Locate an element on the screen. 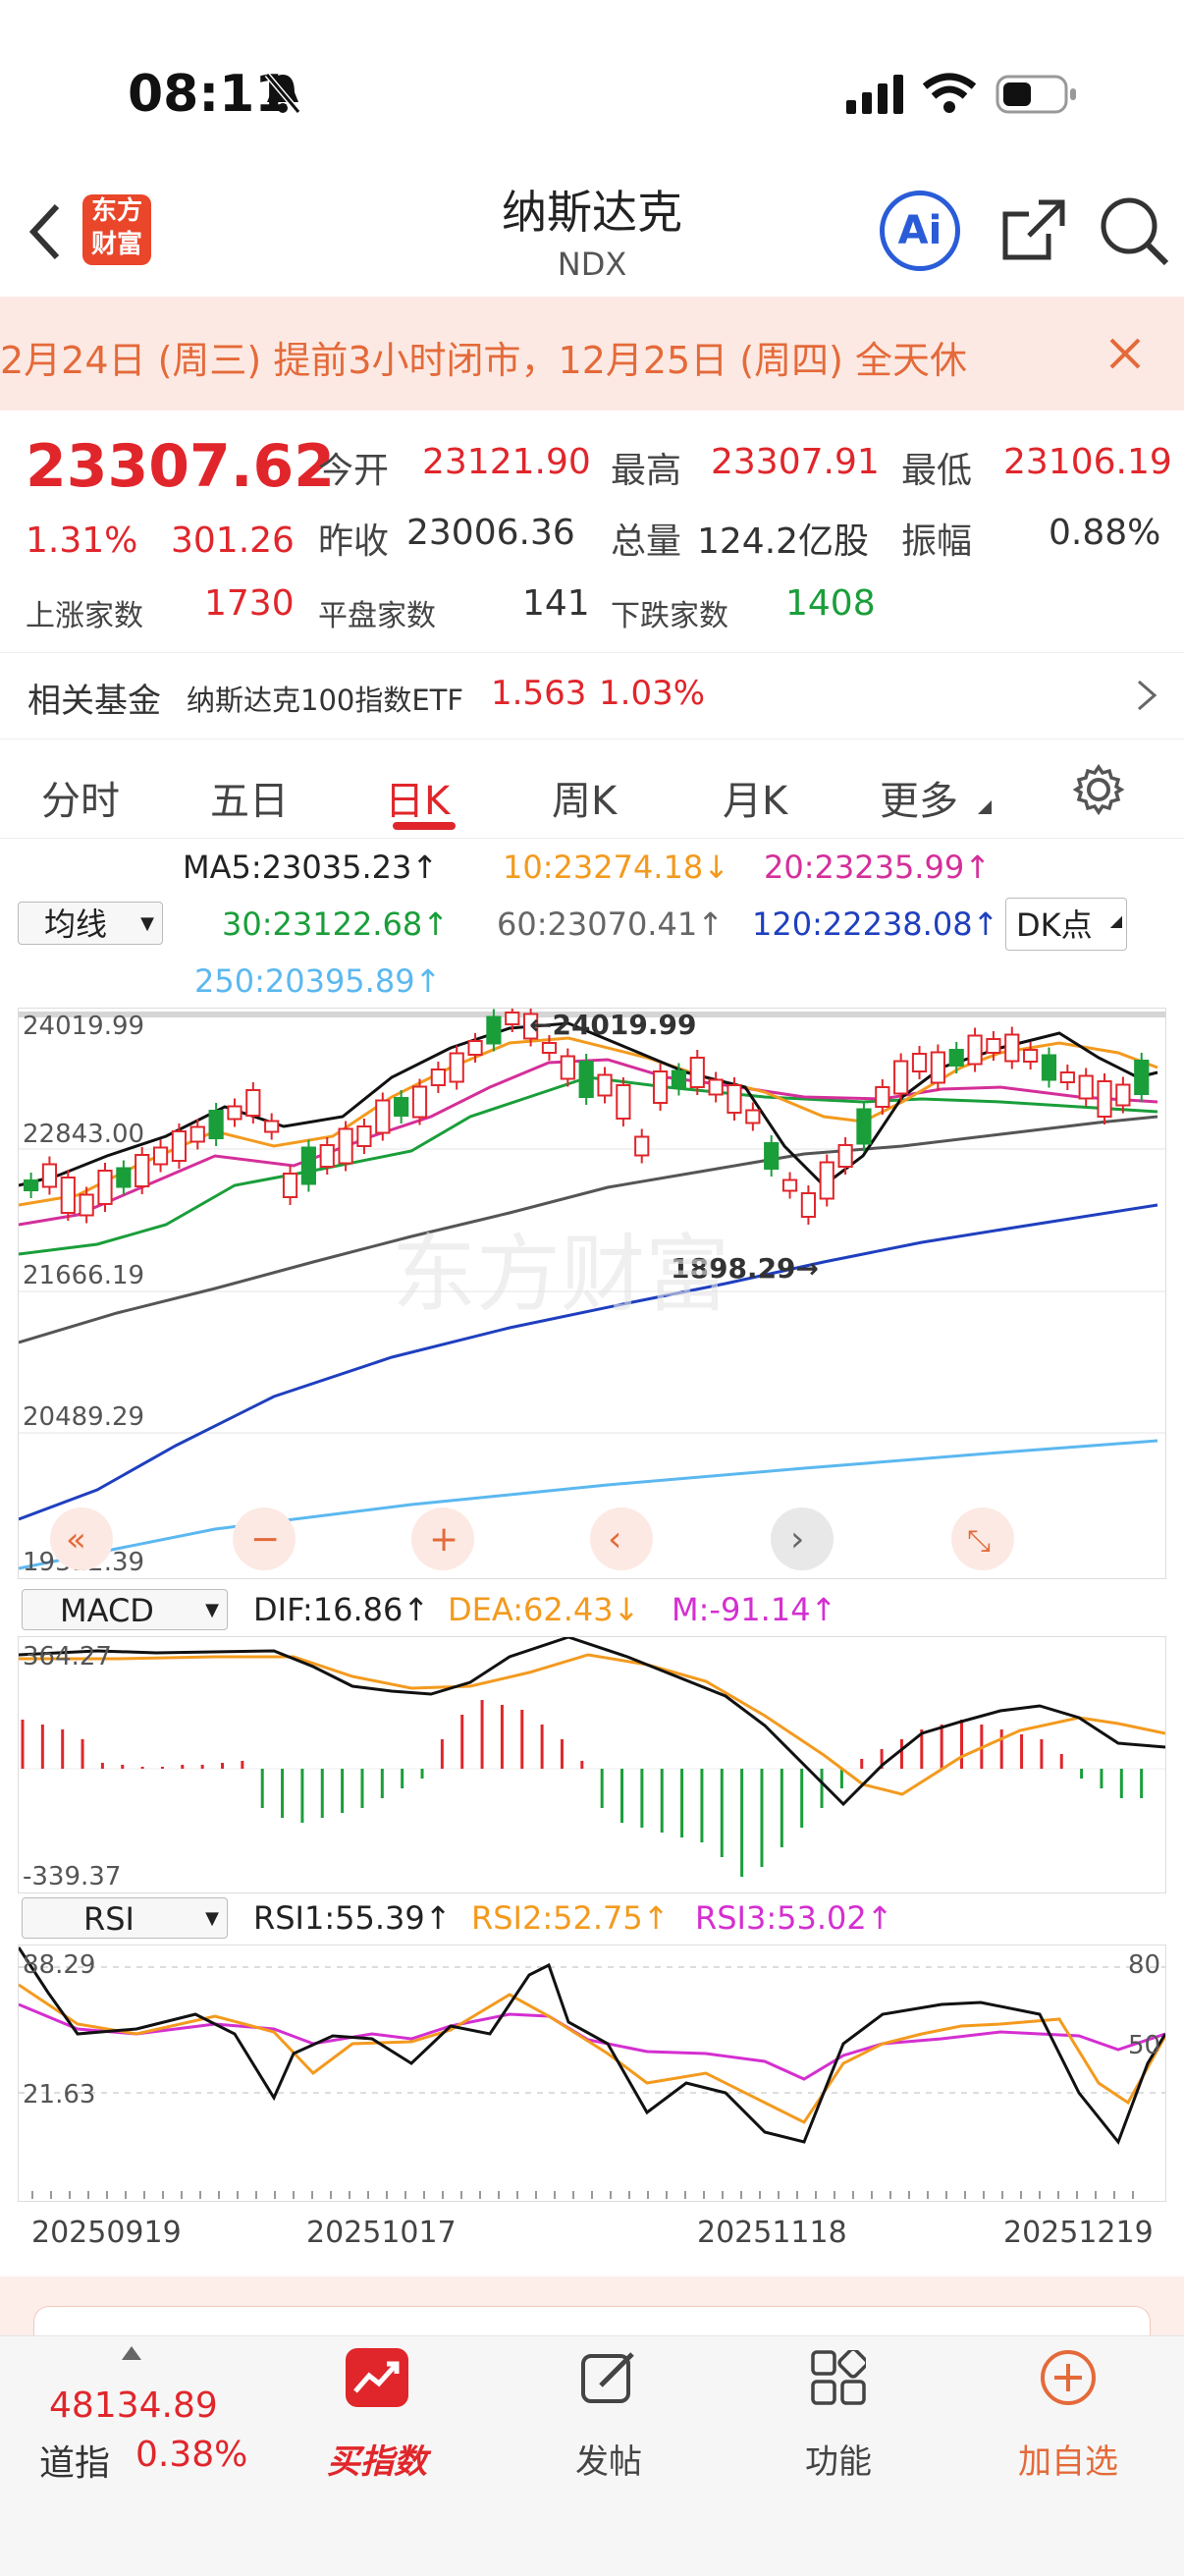  rewind-icon: « is located at coordinates (76, 1540).